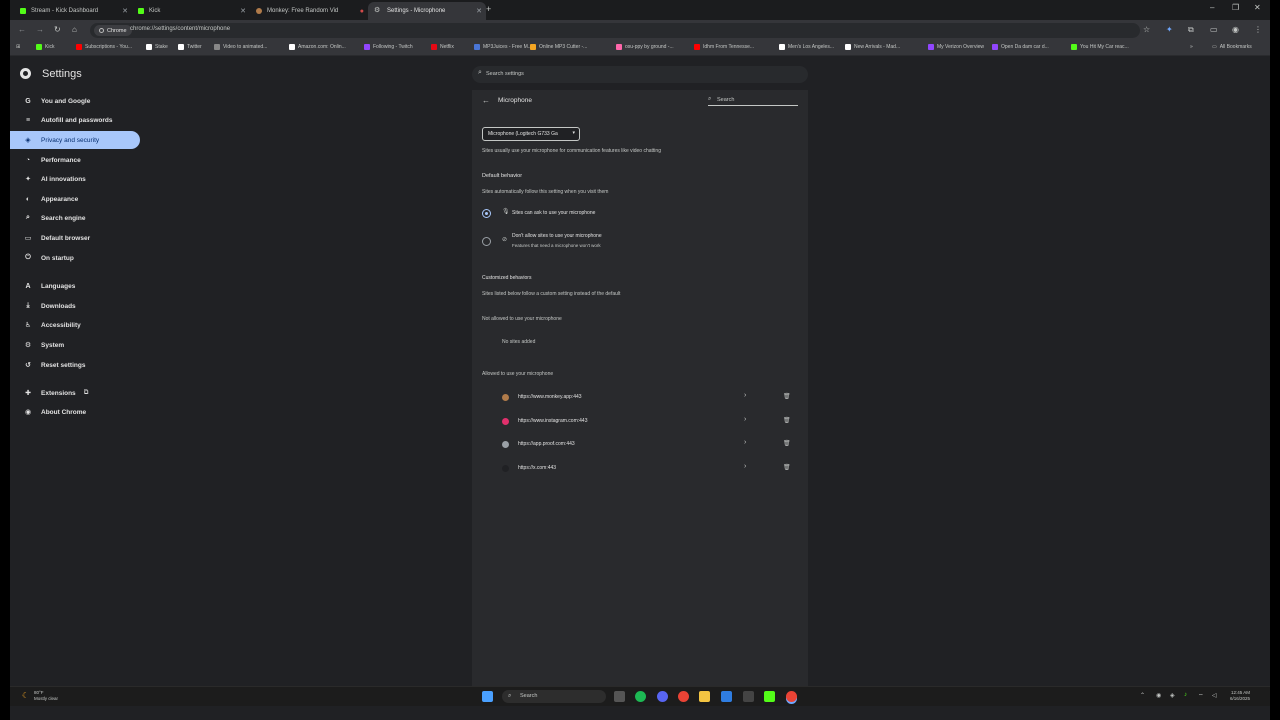  Describe the element at coordinates (650, 422) in the screenshot. I see `site-row: https://www.instagram.com:443 › 🗑︎` at that location.